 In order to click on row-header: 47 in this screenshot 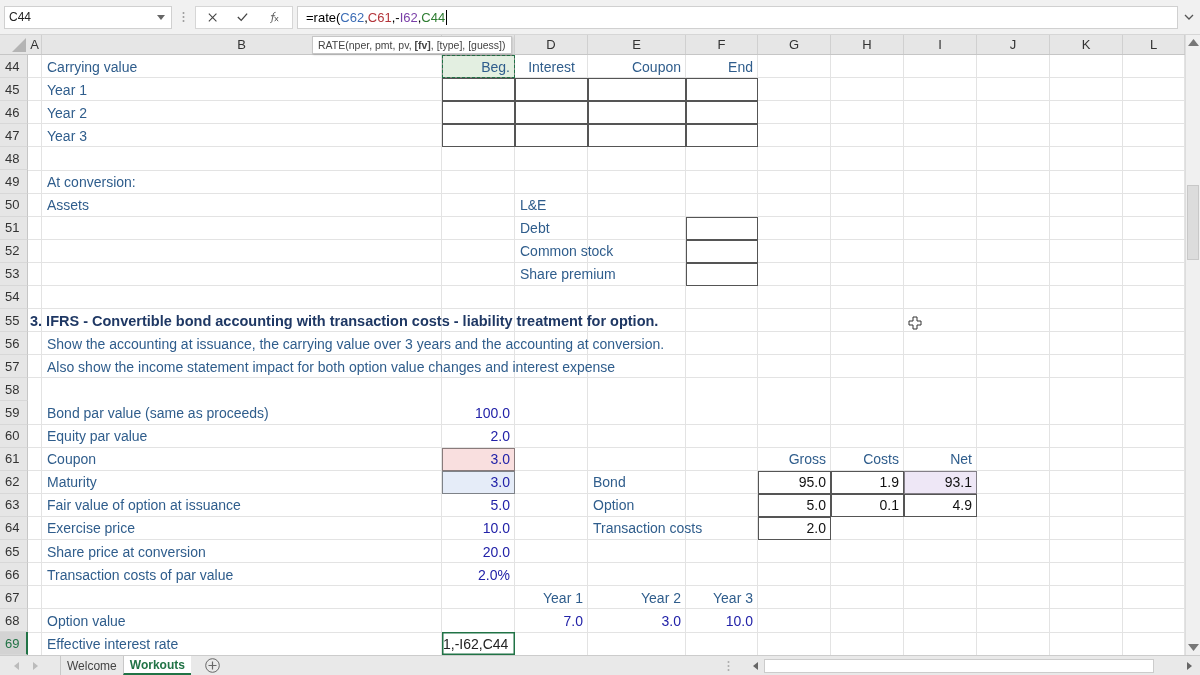, I will do `click(14, 136)`.